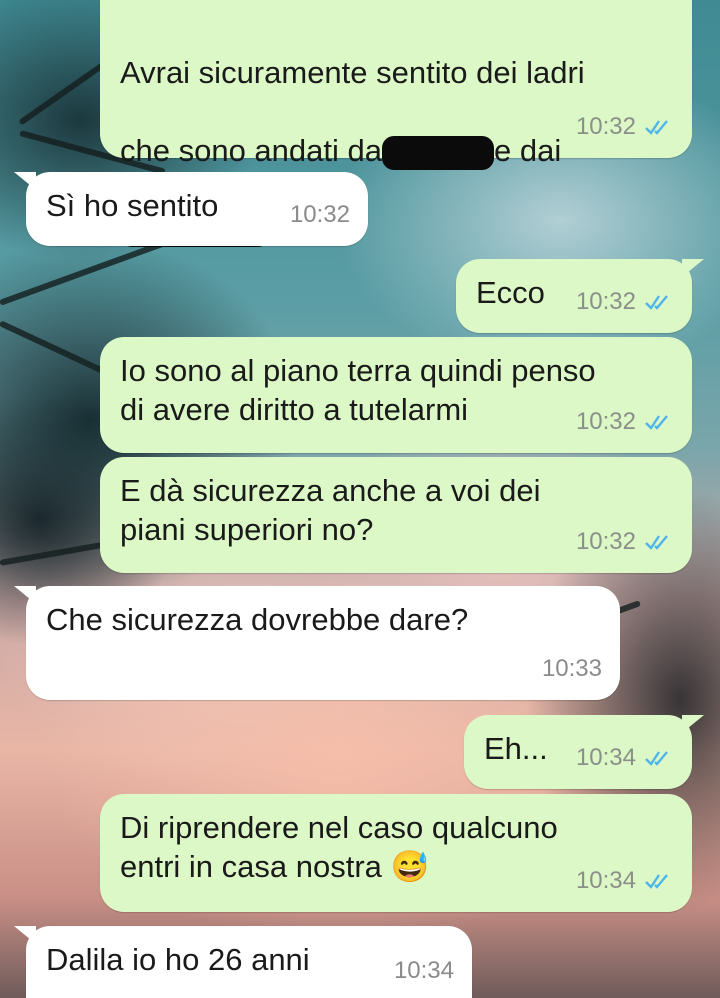 This screenshot has height=998, width=720. What do you see at coordinates (317, 643) in the screenshot?
I see `message-bubble-incoming: Che sicurezza dovrebbe dare? 10:33` at bounding box center [317, 643].